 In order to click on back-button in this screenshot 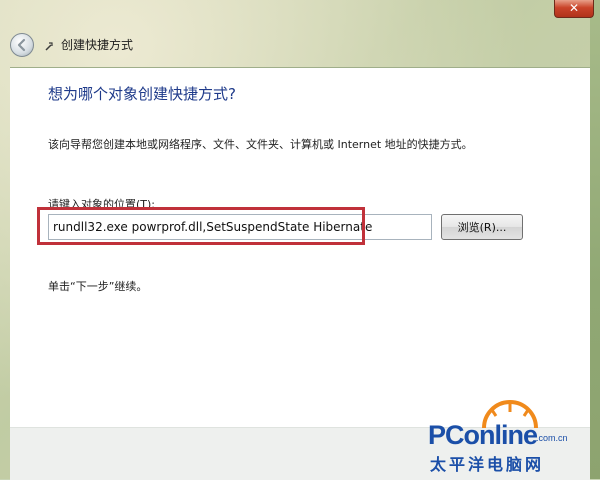, I will do `click(22, 45)`.